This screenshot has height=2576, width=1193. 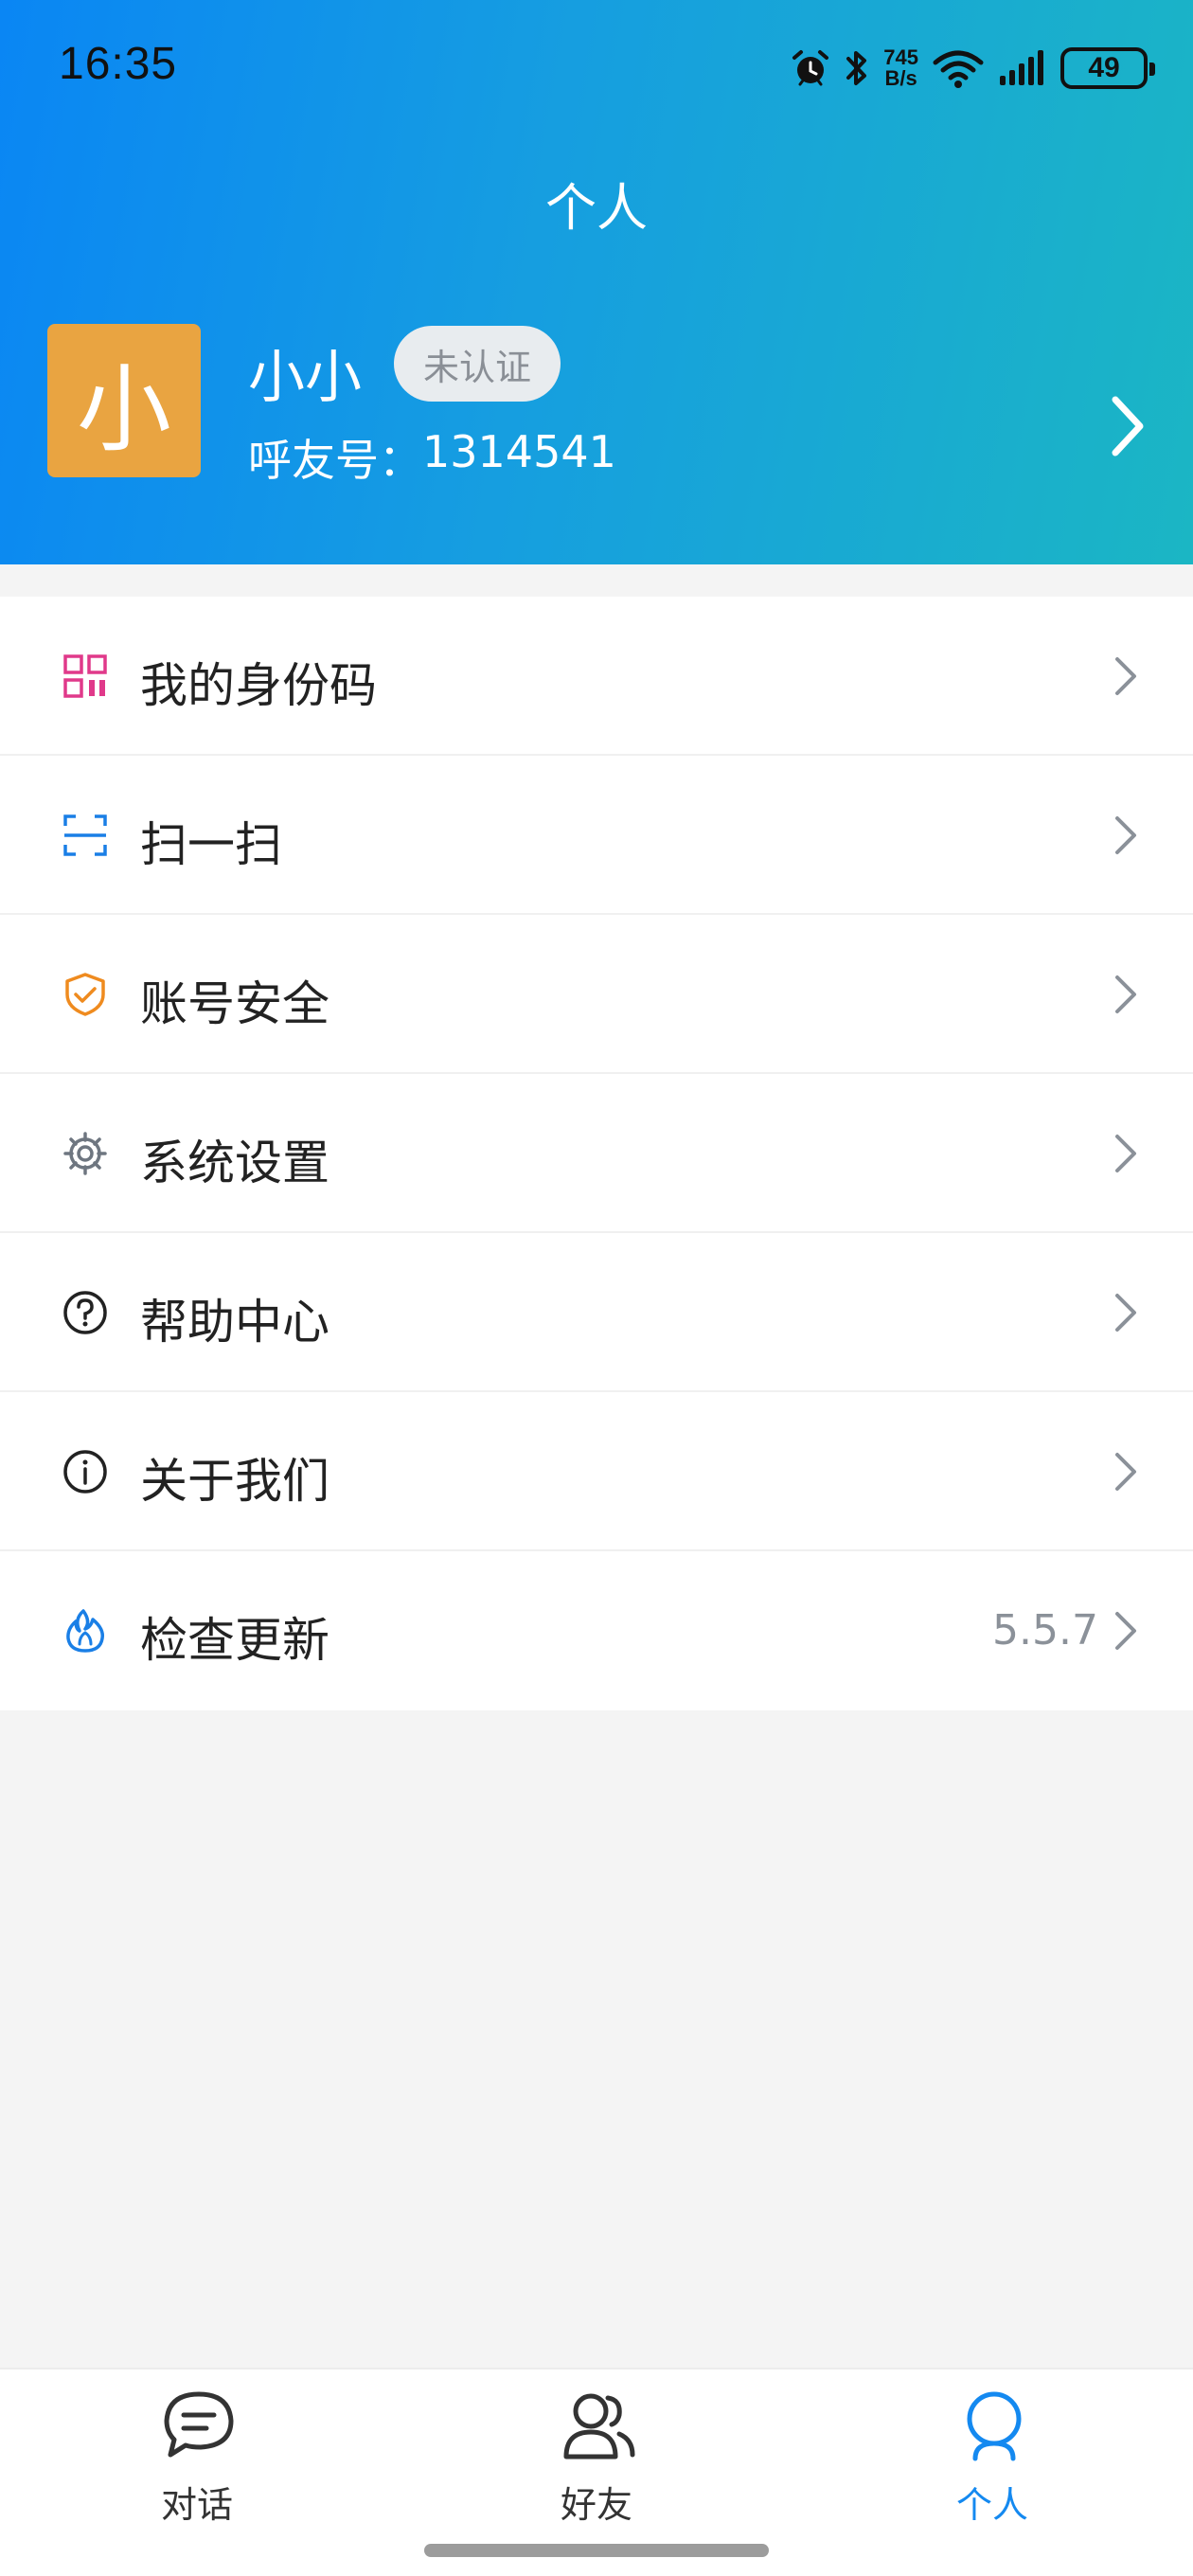 I want to click on qr-code-icon, so click(x=85, y=676).